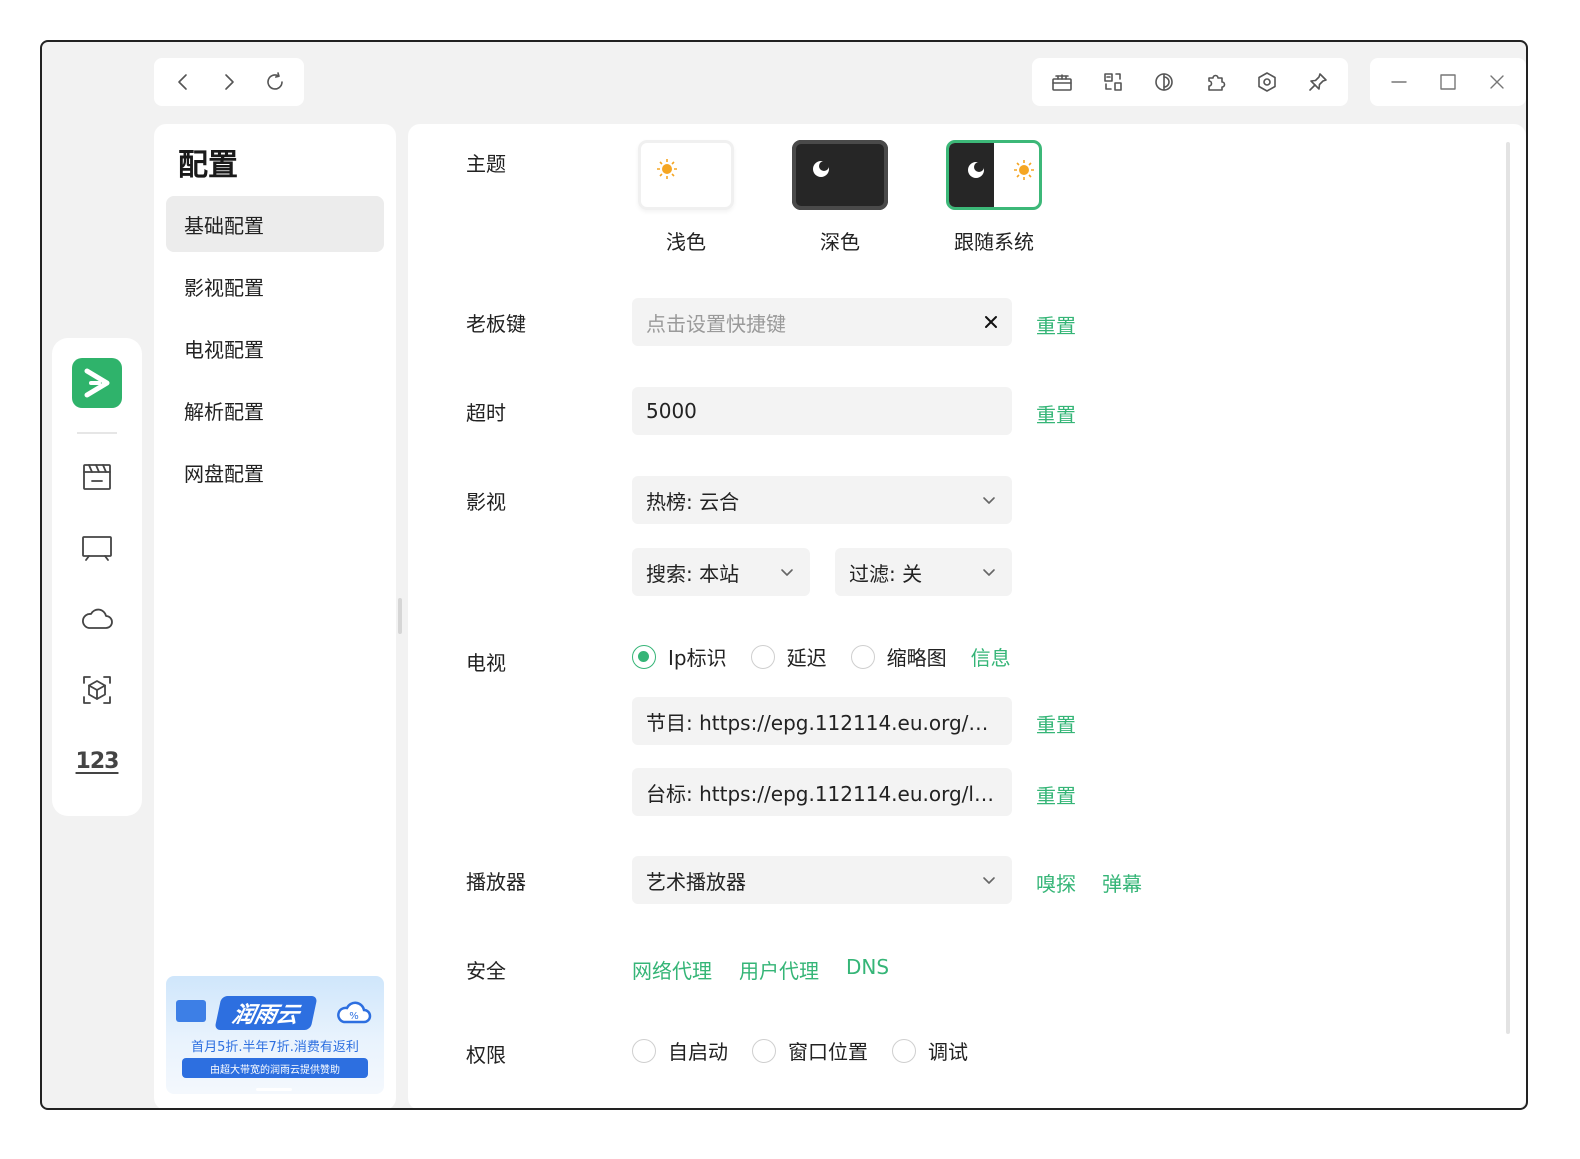 This screenshot has height=1159, width=1580. What do you see at coordinates (898, 656) in the screenshot?
I see `radio-thumbnail: 缩略图` at bounding box center [898, 656].